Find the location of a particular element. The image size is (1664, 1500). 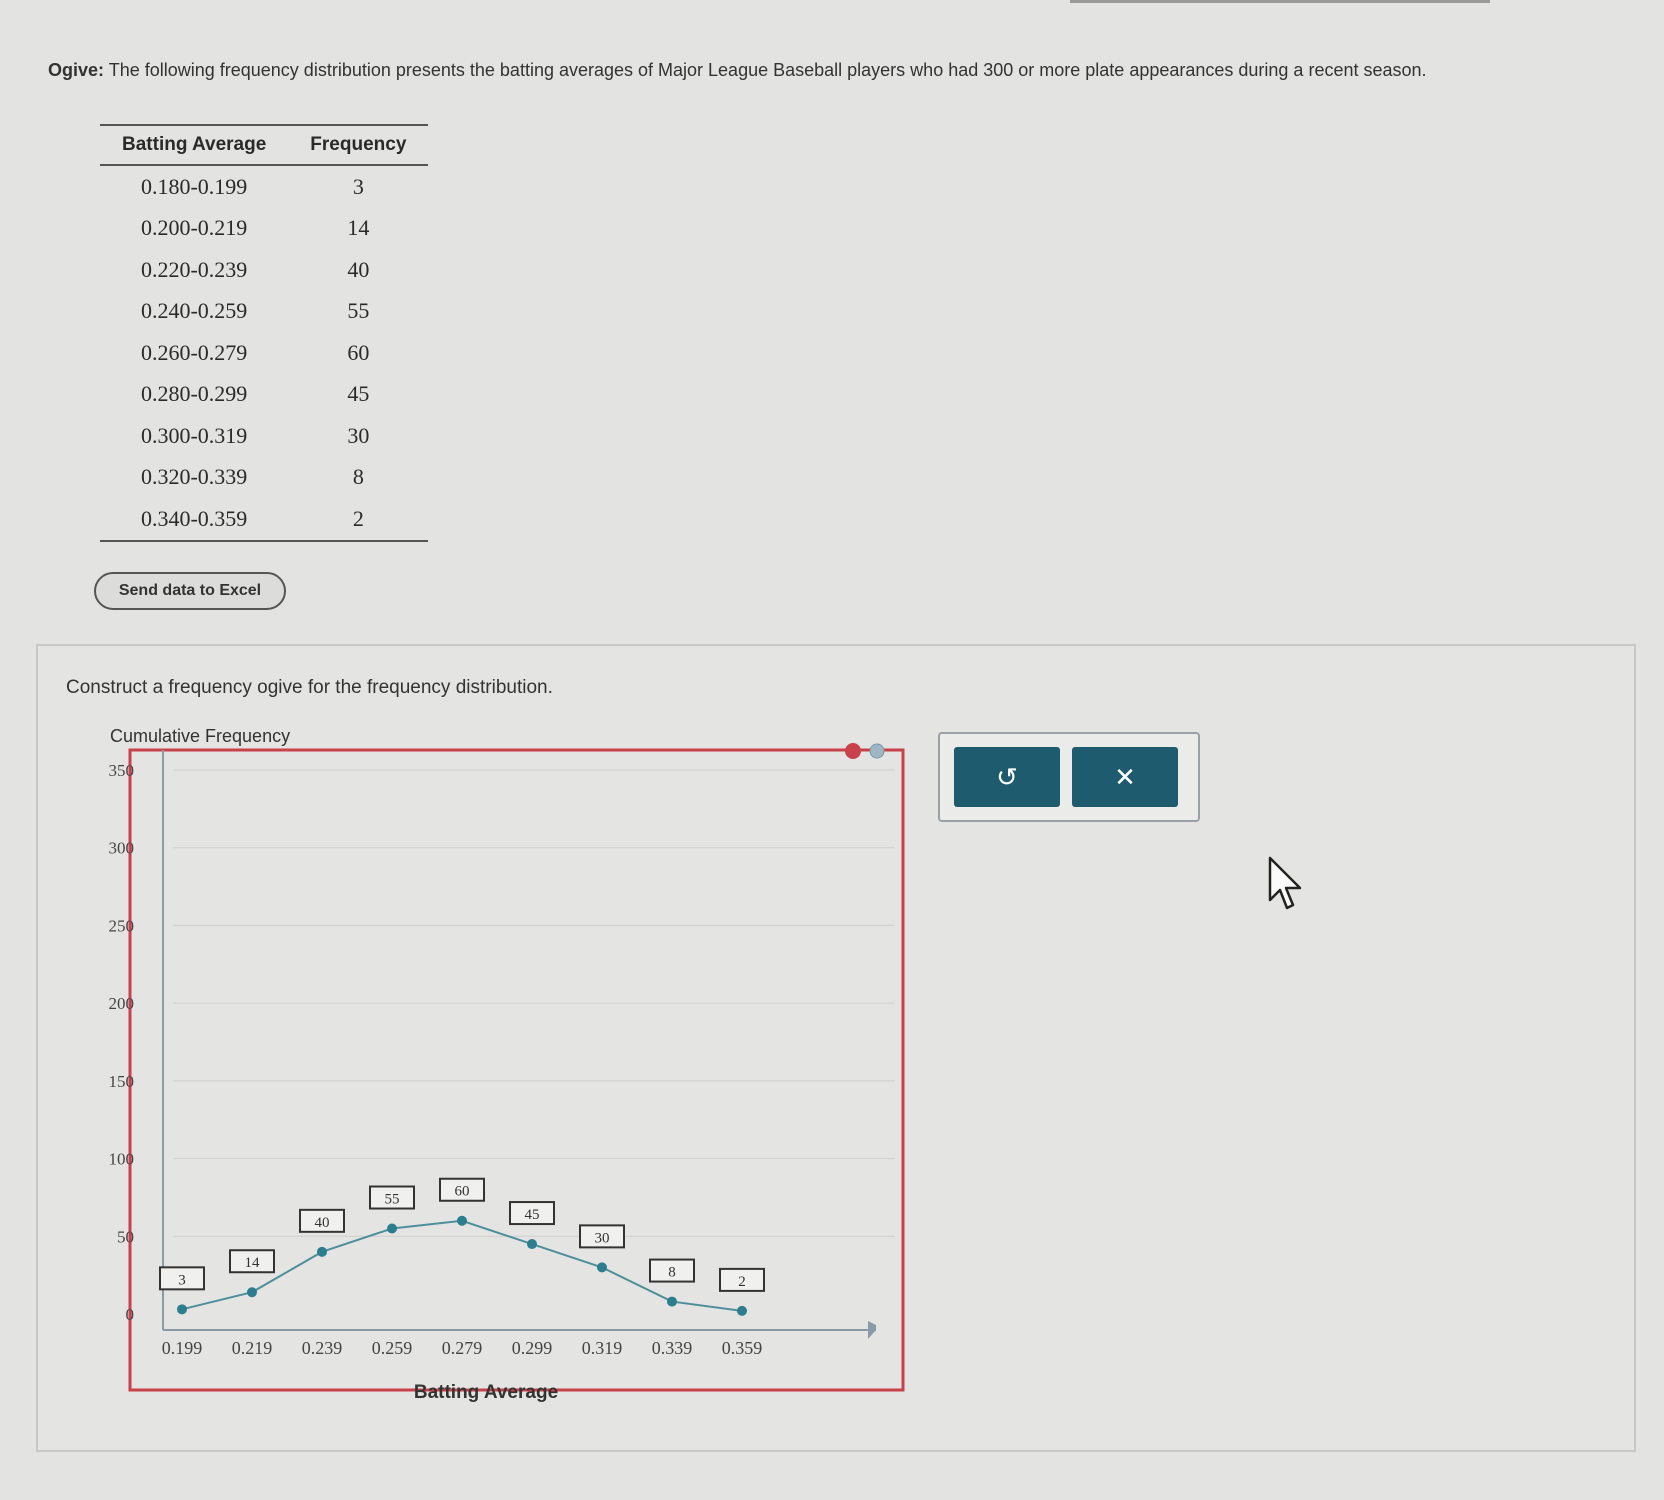

undo-button: ↺ is located at coordinates (1007, 777).